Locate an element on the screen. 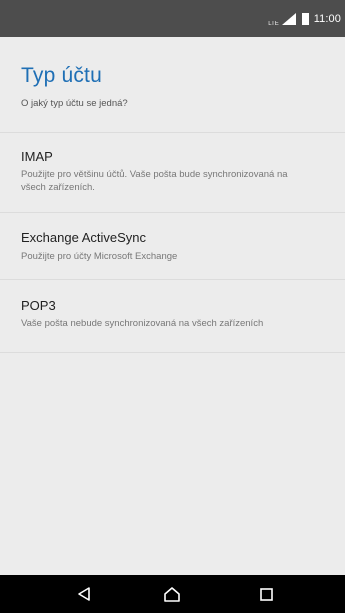  status-bar: LTE 11:00 is located at coordinates (172, 18).